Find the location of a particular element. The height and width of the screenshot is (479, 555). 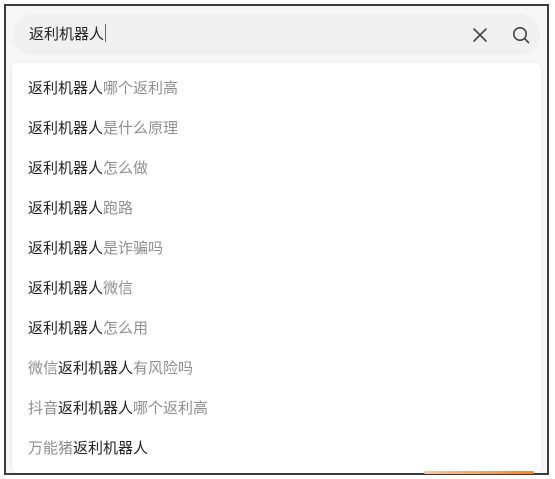

search-query: 返利机器人 is located at coordinates (67, 34).